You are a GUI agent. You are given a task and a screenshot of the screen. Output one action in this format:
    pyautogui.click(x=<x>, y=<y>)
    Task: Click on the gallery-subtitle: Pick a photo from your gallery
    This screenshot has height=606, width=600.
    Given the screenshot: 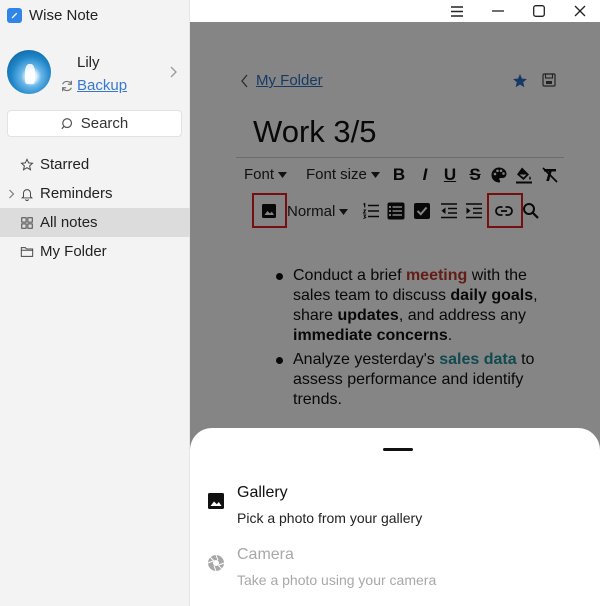 What is the action you would take?
    pyautogui.click(x=330, y=518)
    